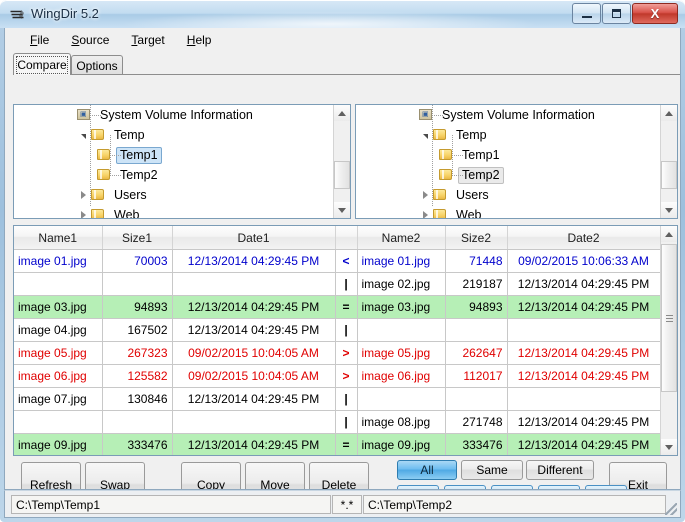 The image size is (685, 522). What do you see at coordinates (583, 307) in the screenshot?
I see `cell-date2: 12/13/2014 04:29:45 PM` at bounding box center [583, 307].